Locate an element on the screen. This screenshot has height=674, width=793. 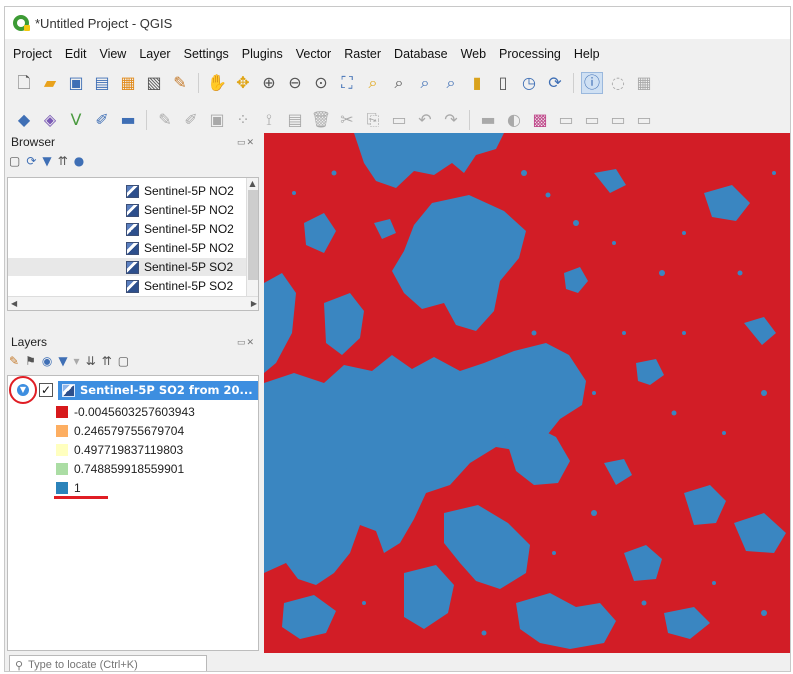
zoom-full-icon: ⛶ is located at coordinates (347, 83).